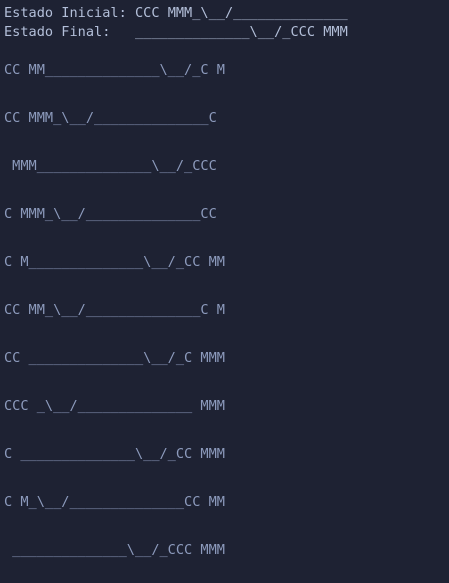 This screenshot has width=449, height=583. I want to click on initial-state-label: Estado Inicial:, so click(65, 13).